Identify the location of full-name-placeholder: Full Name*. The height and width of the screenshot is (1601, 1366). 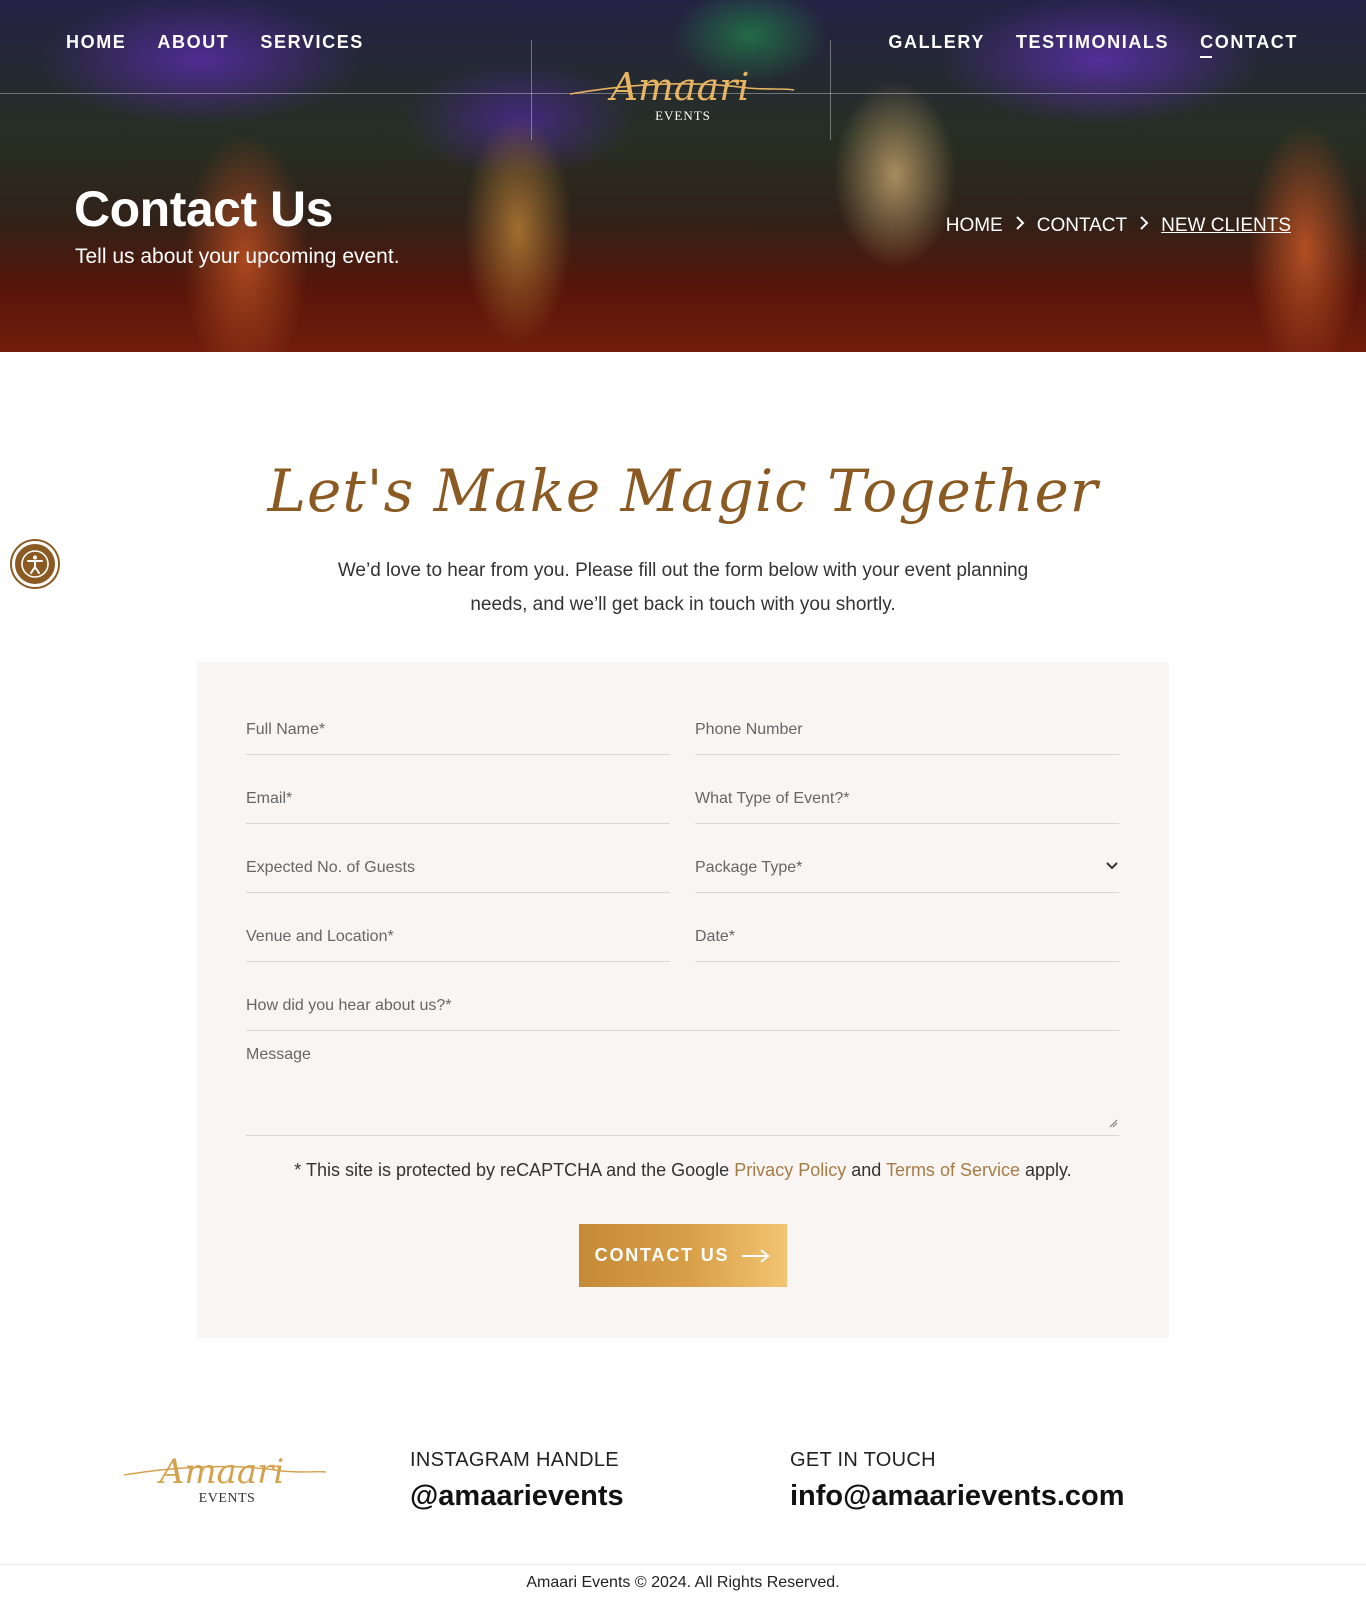
(286, 729).